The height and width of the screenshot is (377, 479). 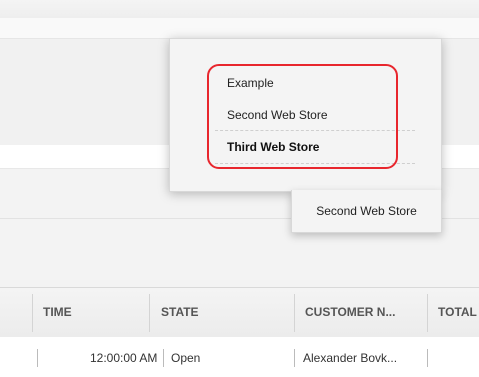 I want to click on cell-time: 12:00:00 AM, so click(x=124, y=358).